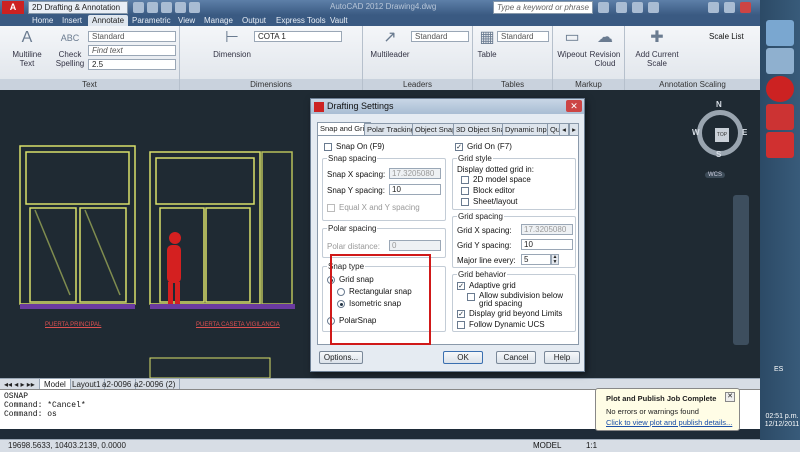 The width and height of the screenshot is (800, 452). I want to click on sheet-layout-label: Sheet/layout, so click(495, 201).